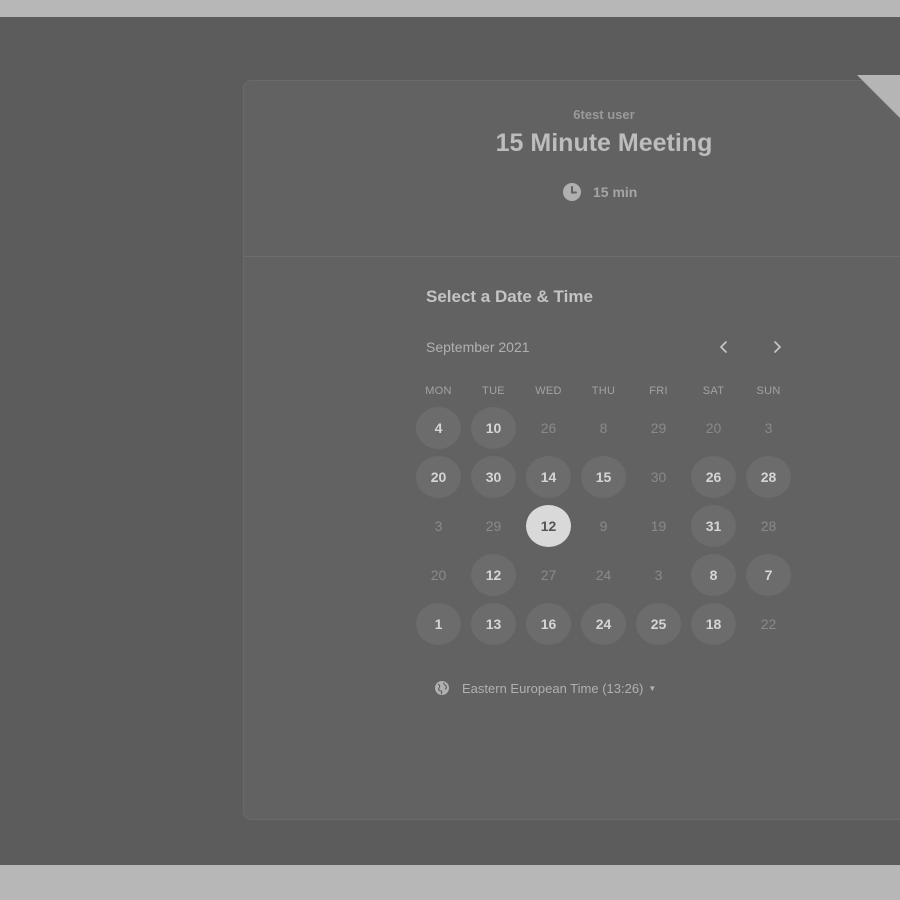 The height and width of the screenshot is (900, 900). I want to click on day-cell: 31, so click(713, 525).